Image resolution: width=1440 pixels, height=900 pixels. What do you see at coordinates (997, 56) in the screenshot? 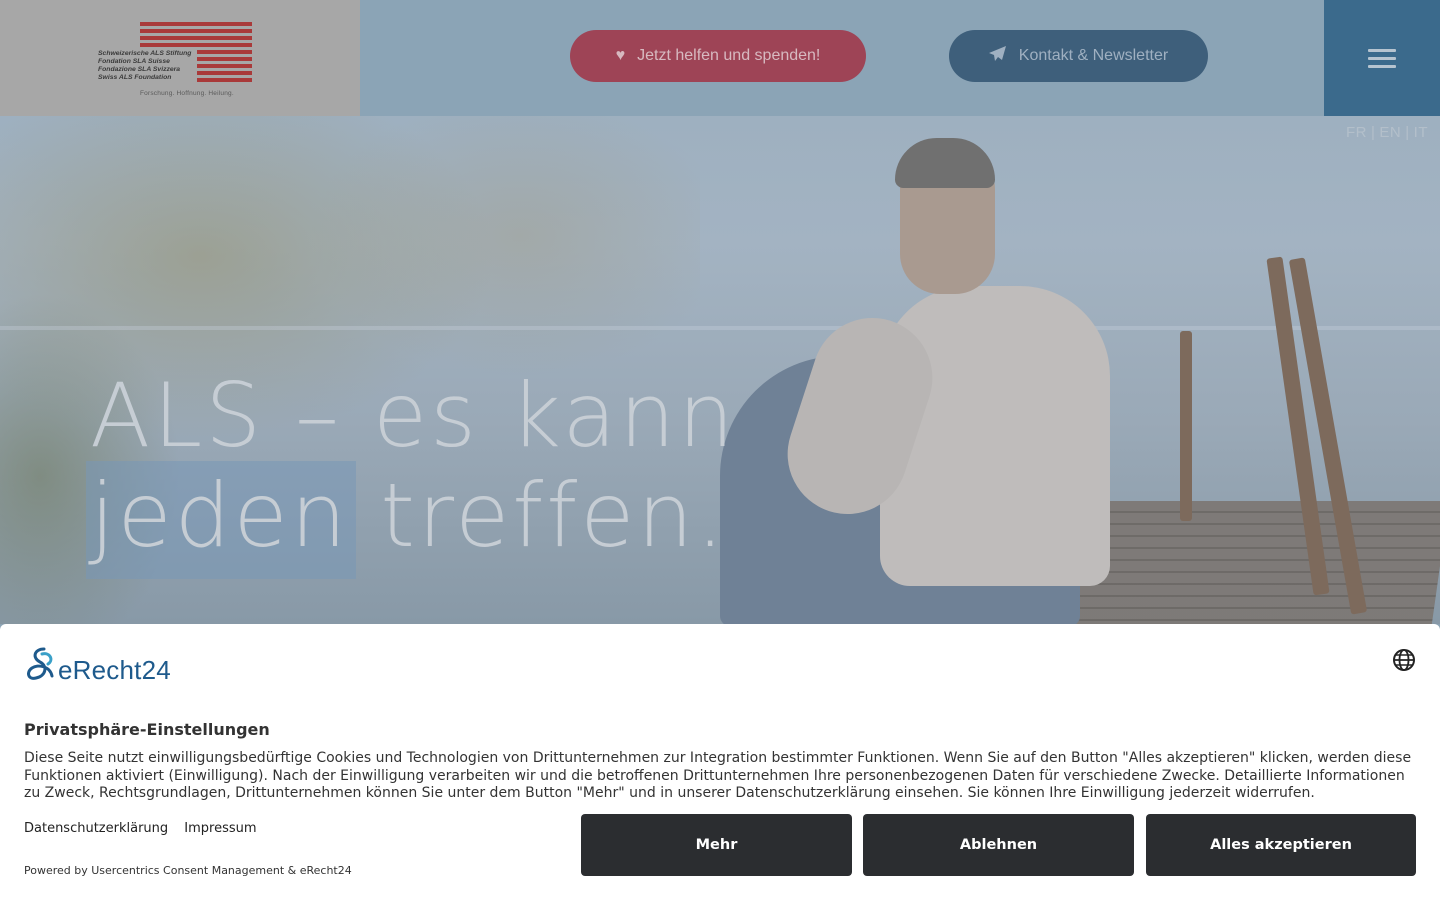
I see `paper-plane-icon` at bounding box center [997, 56].